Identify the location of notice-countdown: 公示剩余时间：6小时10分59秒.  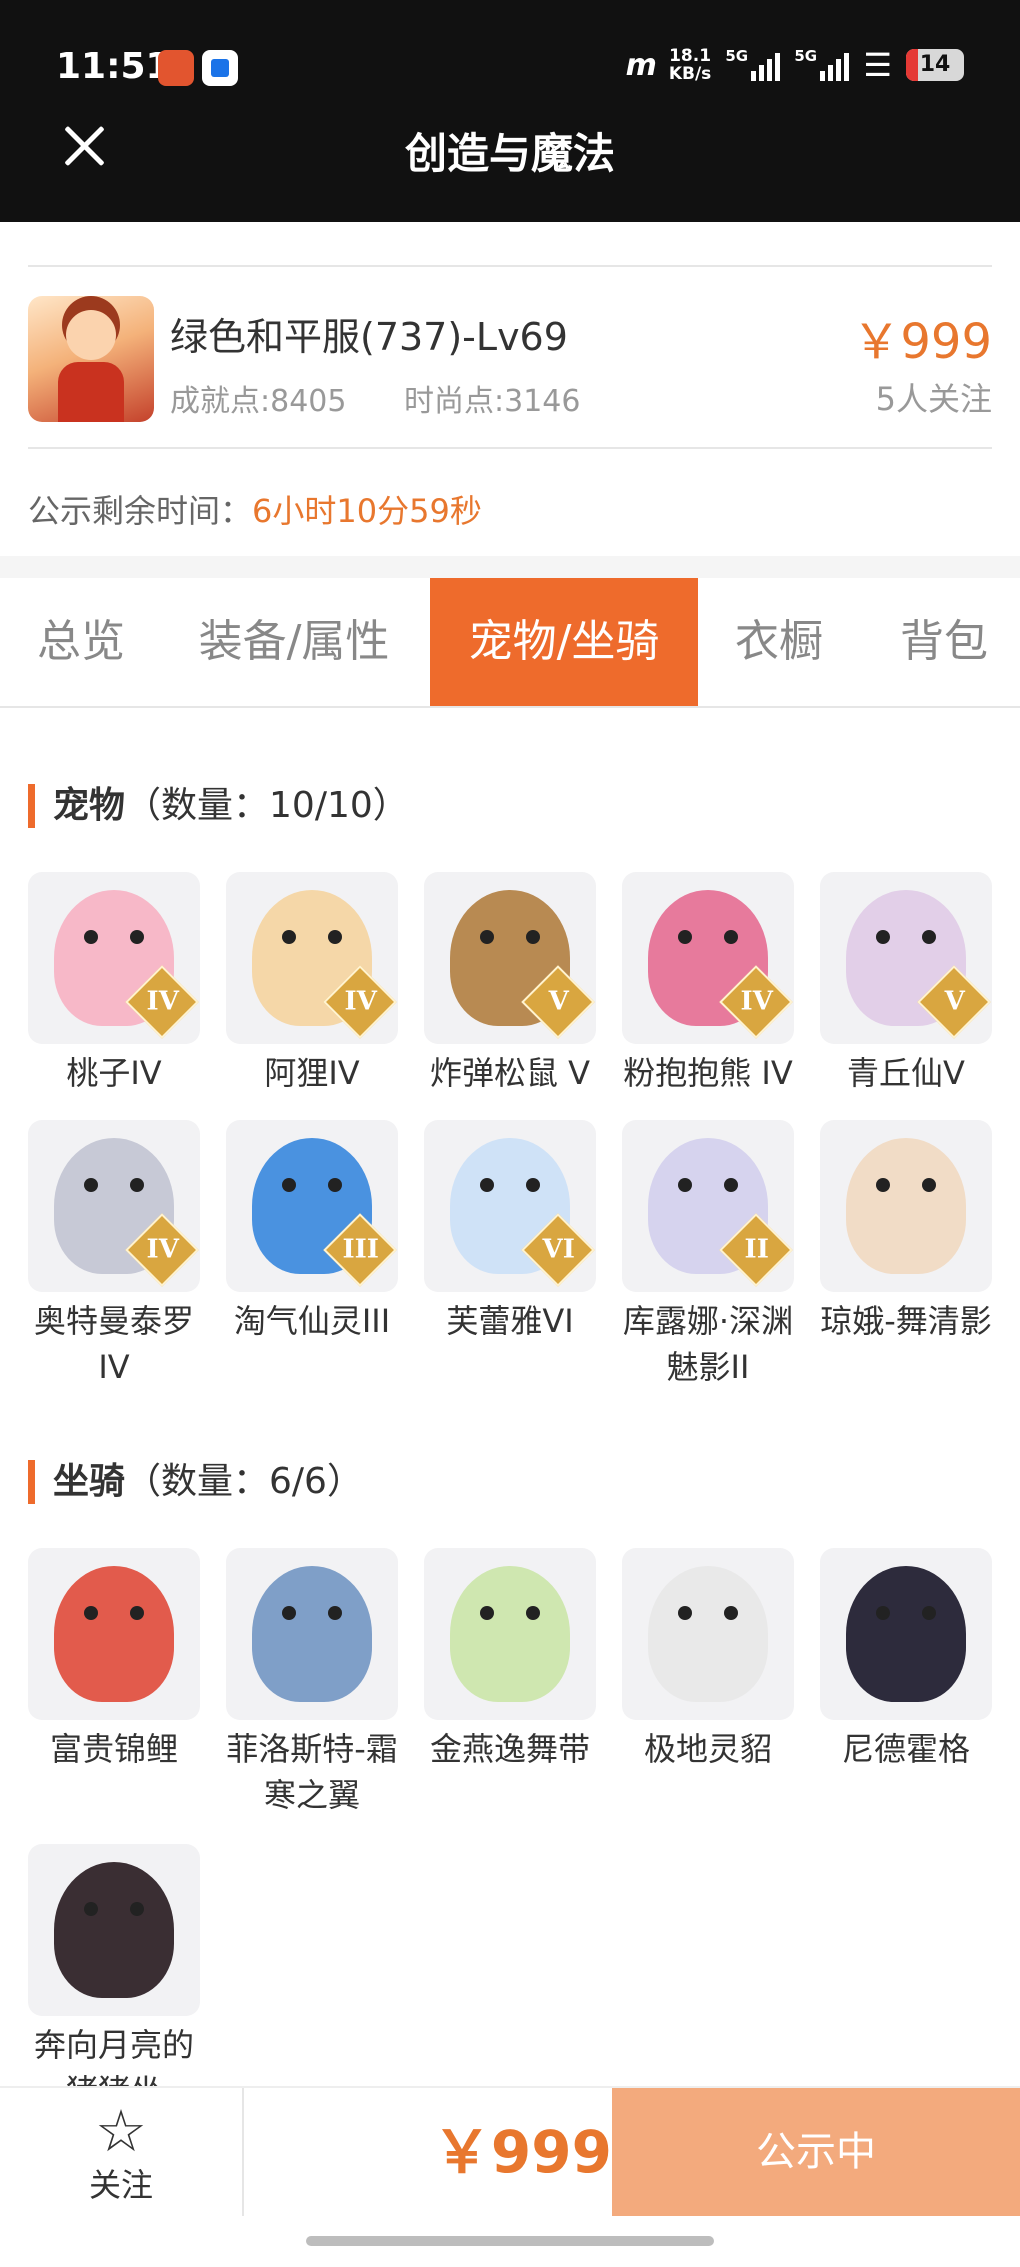
(255, 509).